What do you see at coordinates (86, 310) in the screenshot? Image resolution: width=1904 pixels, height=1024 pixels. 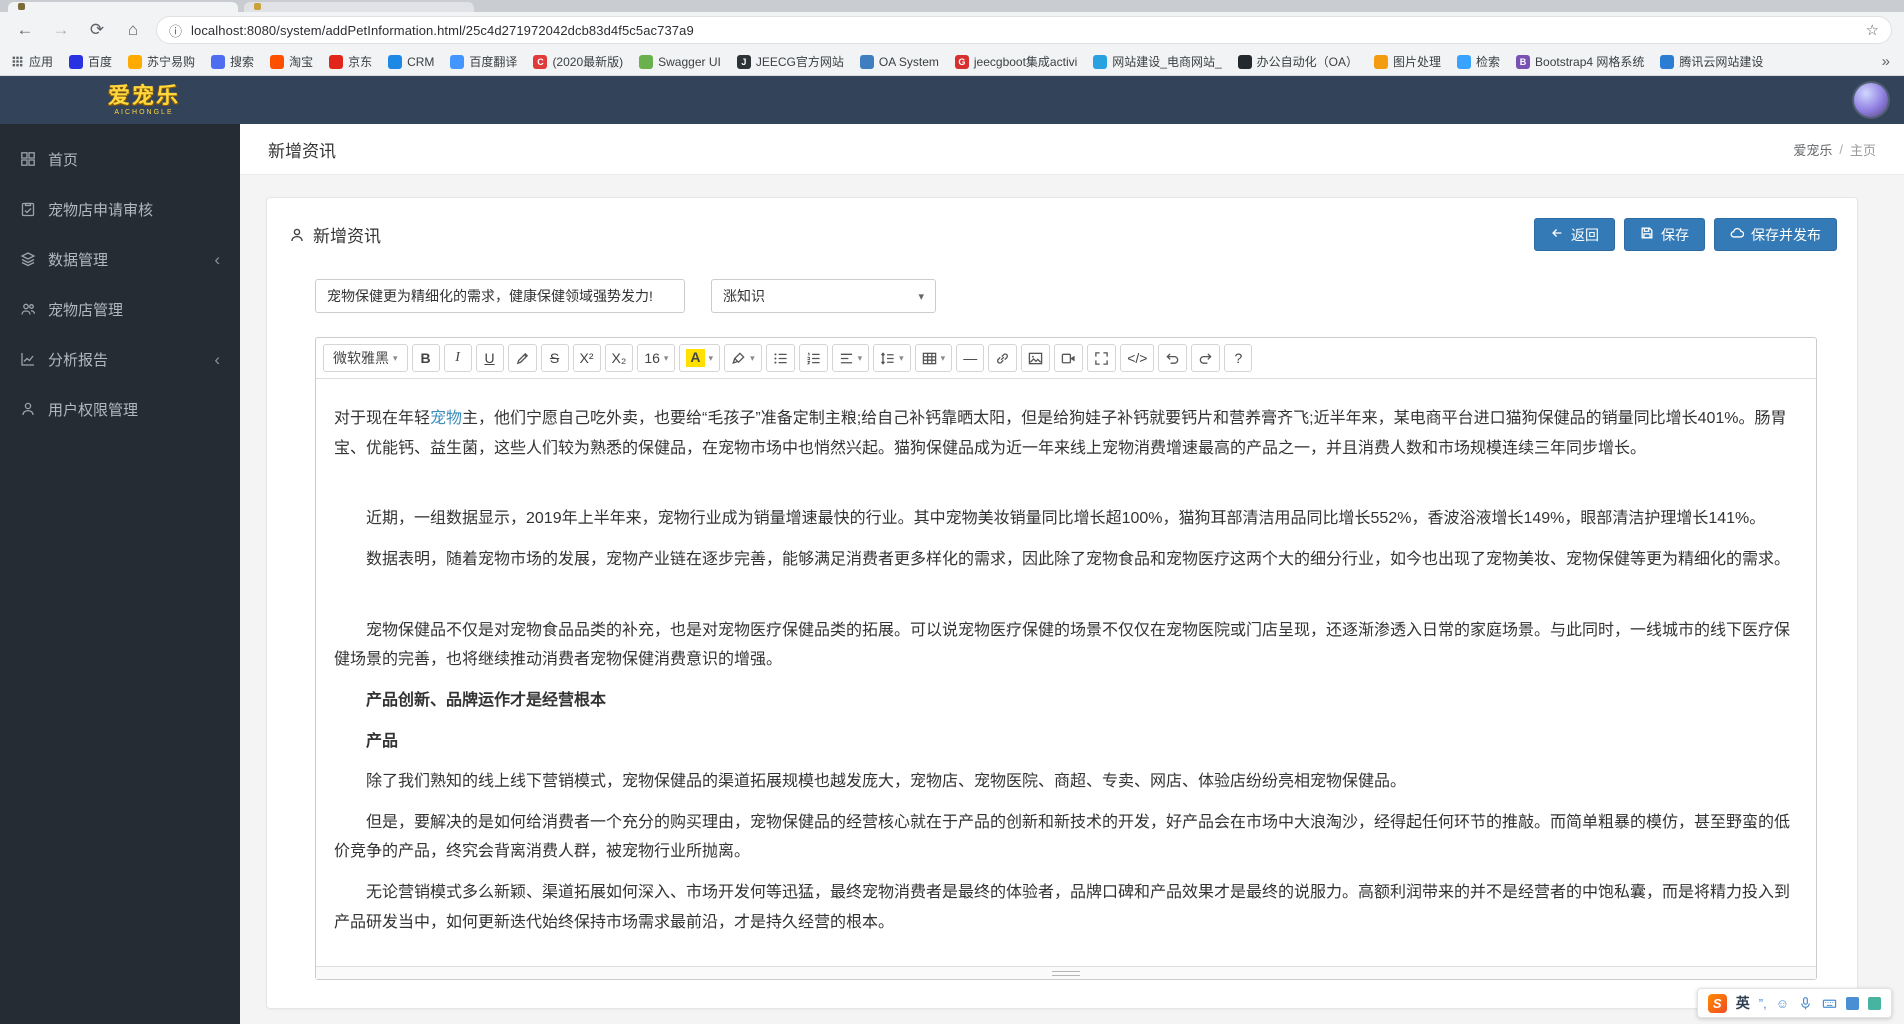 I see `sidebar-item-label: 宠物店管理` at bounding box center [86, 310].